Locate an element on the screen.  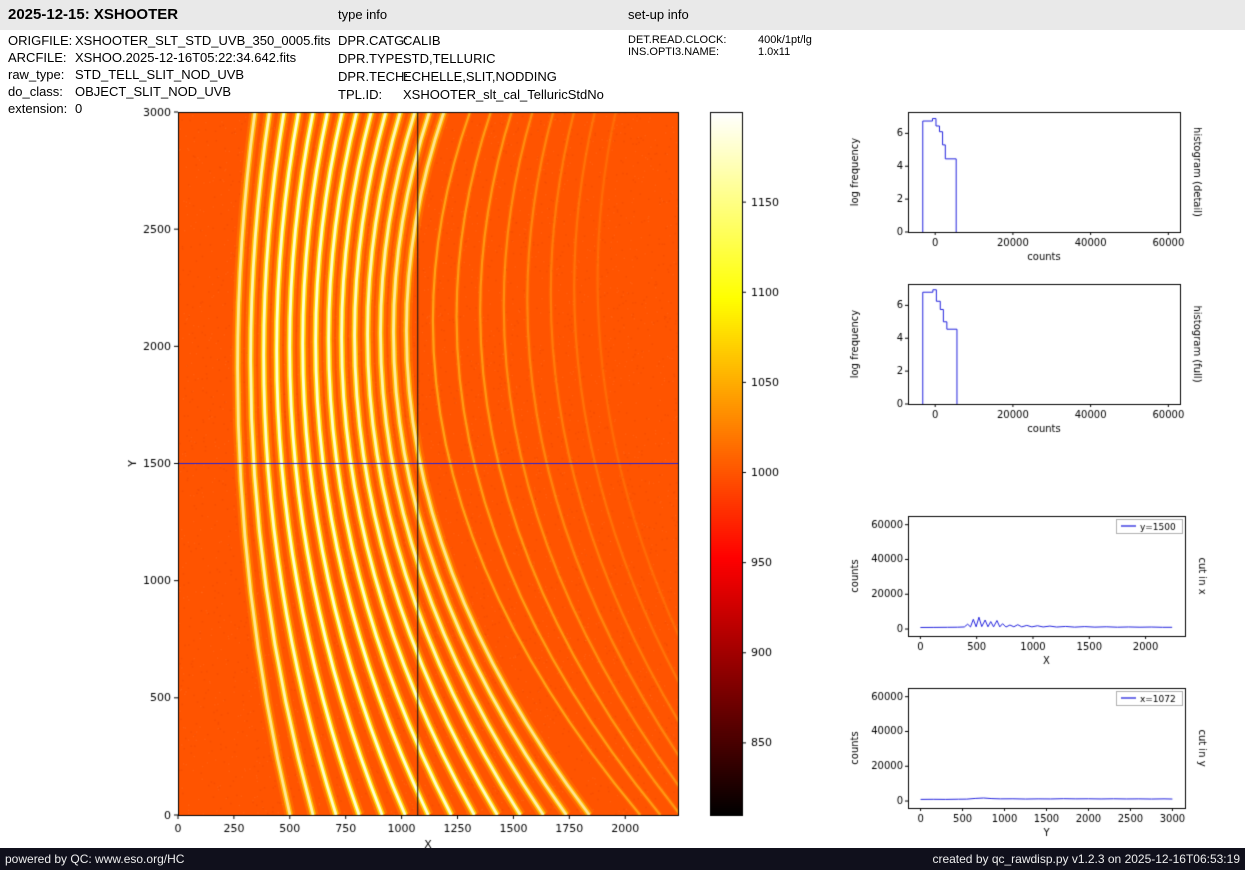
meta-label: TPL.ID: is located at coordinates (360, 94).